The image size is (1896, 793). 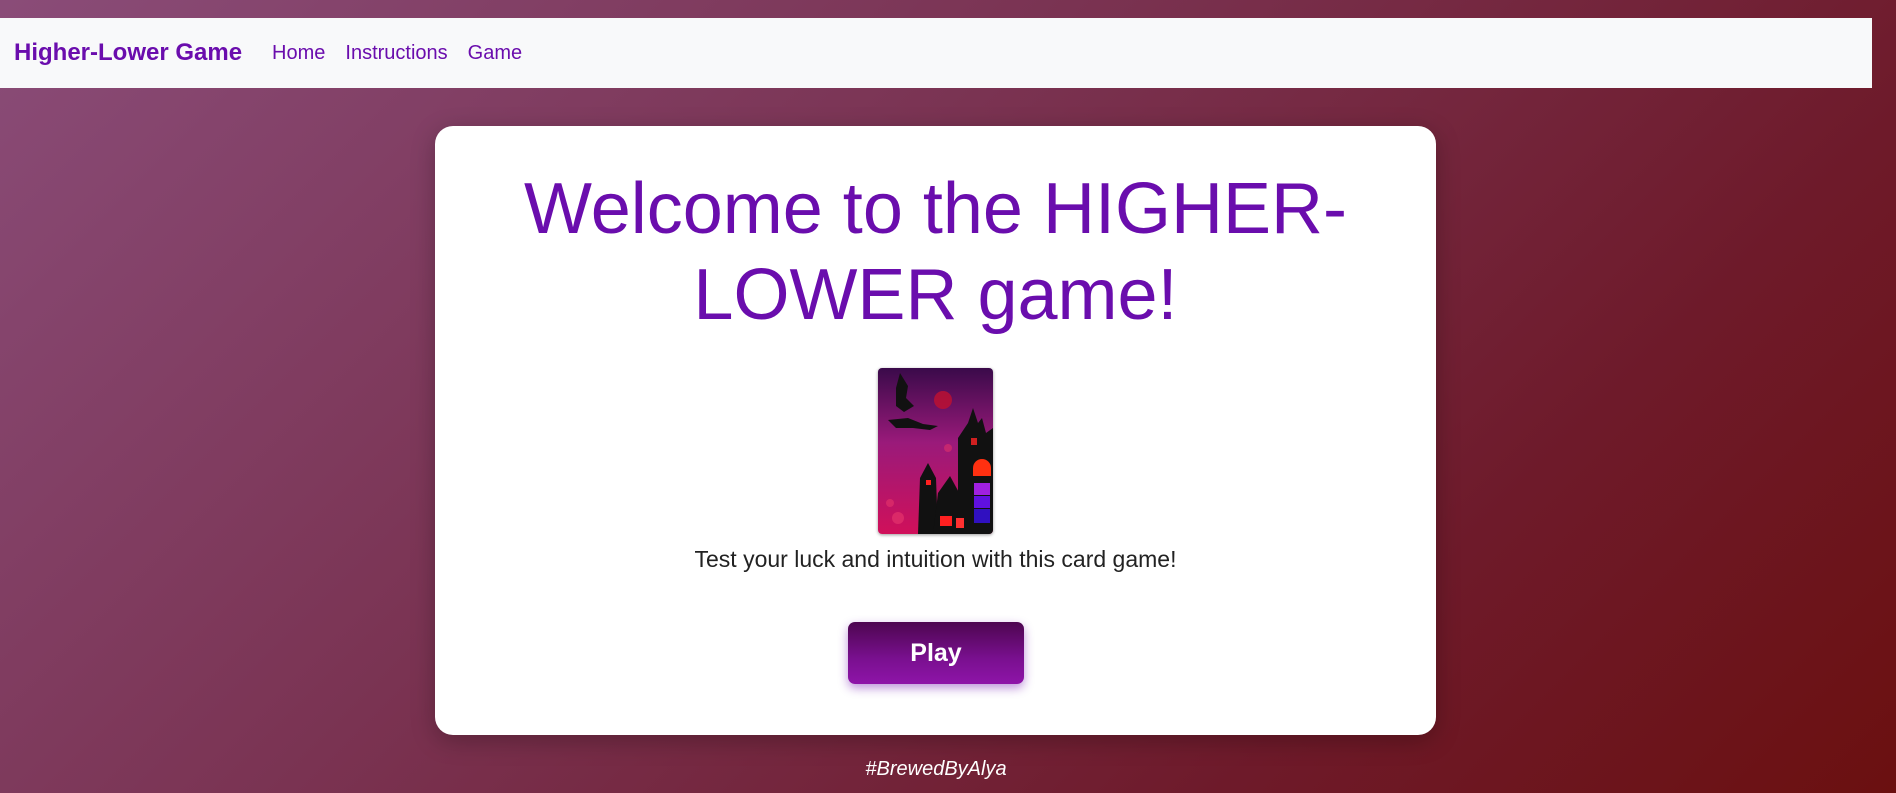 I want to click on nav-link-home: Home, so click(x=298, y=53).